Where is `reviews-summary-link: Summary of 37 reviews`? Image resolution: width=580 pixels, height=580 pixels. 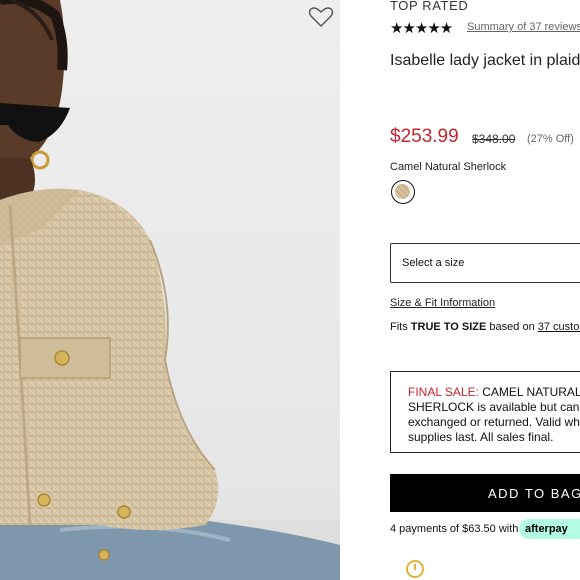 reviews-summary-link: Summary of 37 reviews is located at coordinates (523, 27).